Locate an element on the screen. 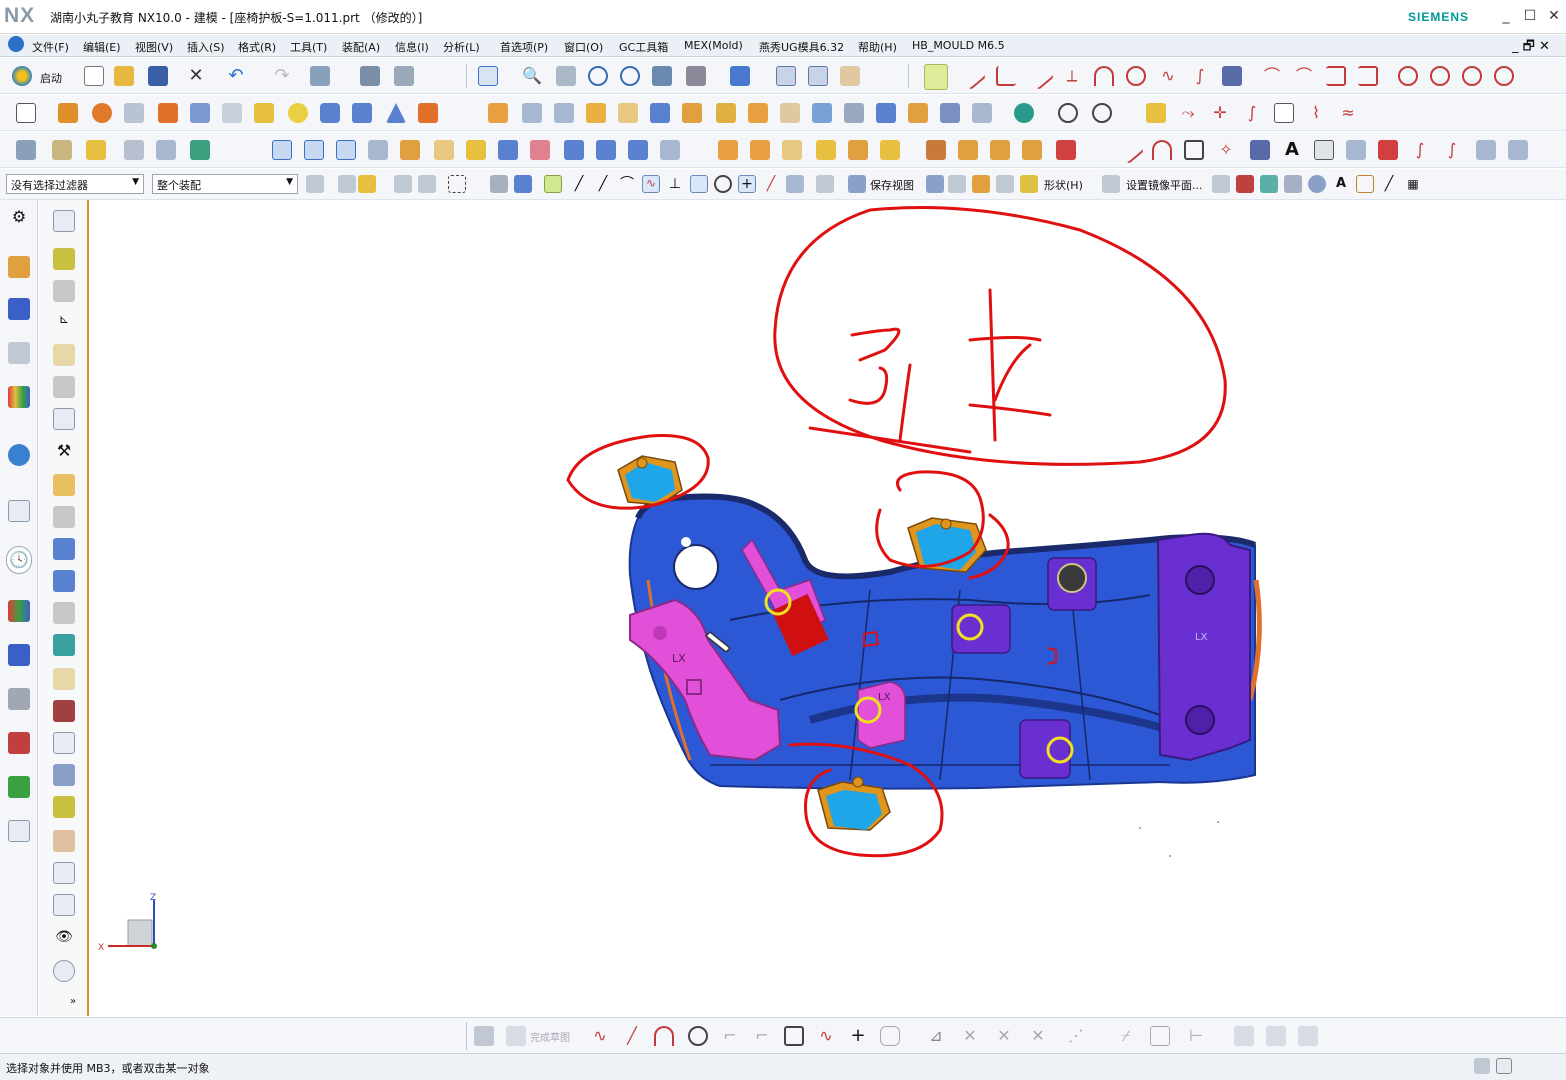  select-icon is located at coordinates (134, 150).